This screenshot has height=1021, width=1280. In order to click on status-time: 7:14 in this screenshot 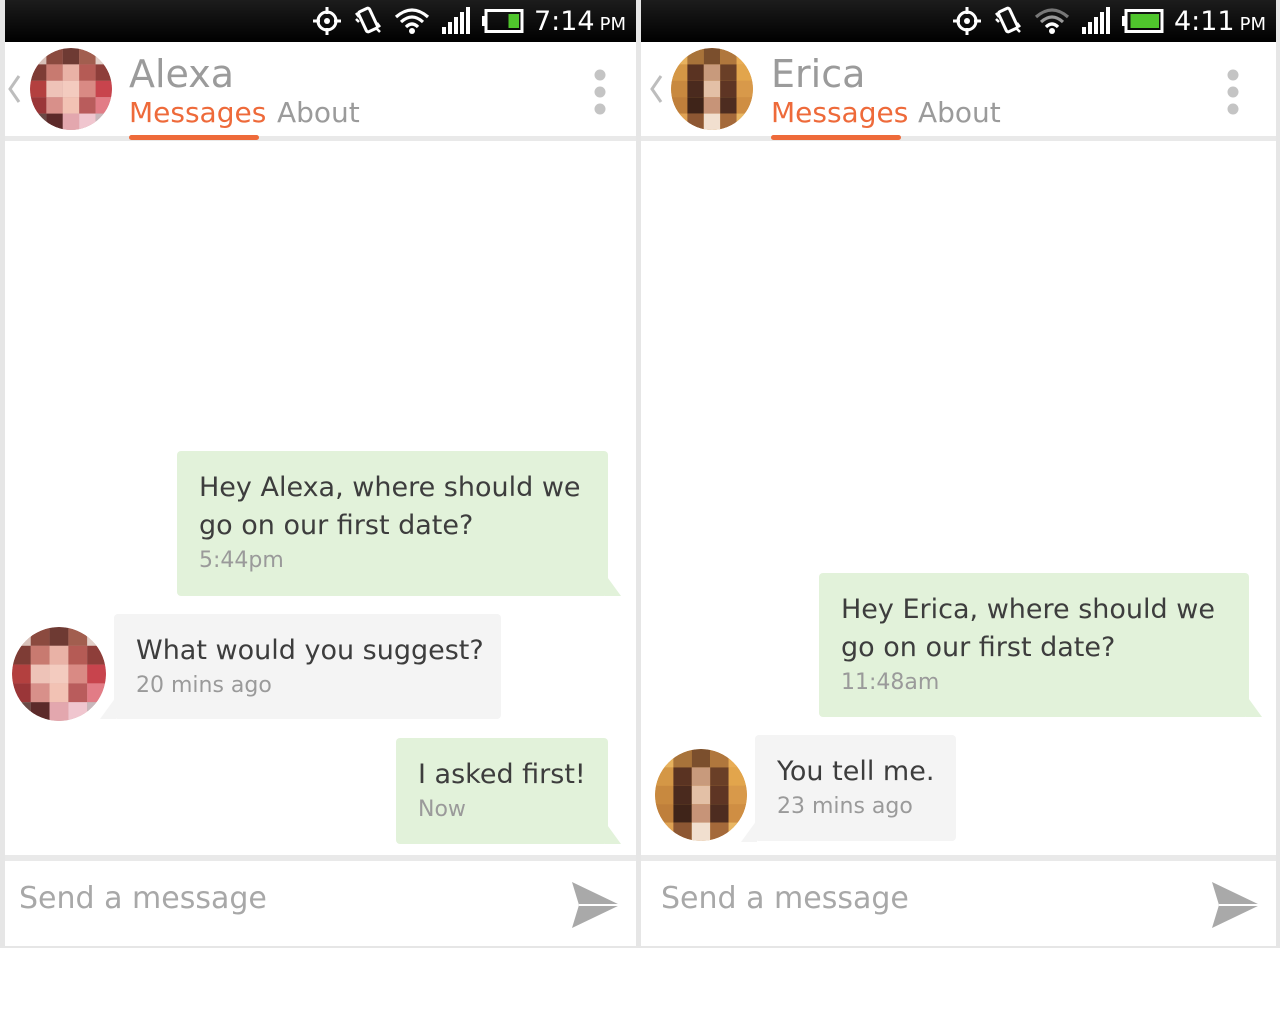, I will do `click(564, 21)`.